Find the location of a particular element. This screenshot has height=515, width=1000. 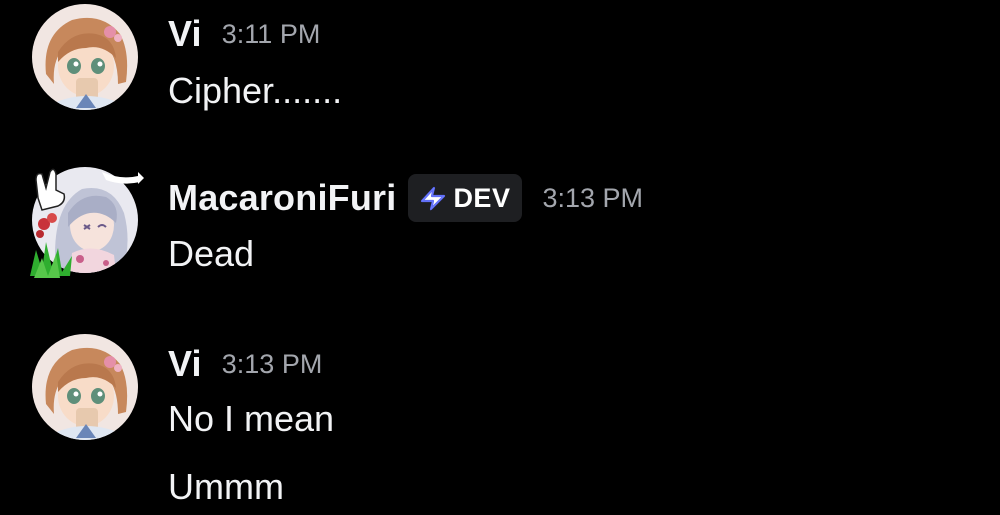

message-header: Vi 3:13 PM is located at coordinates (245, 364).